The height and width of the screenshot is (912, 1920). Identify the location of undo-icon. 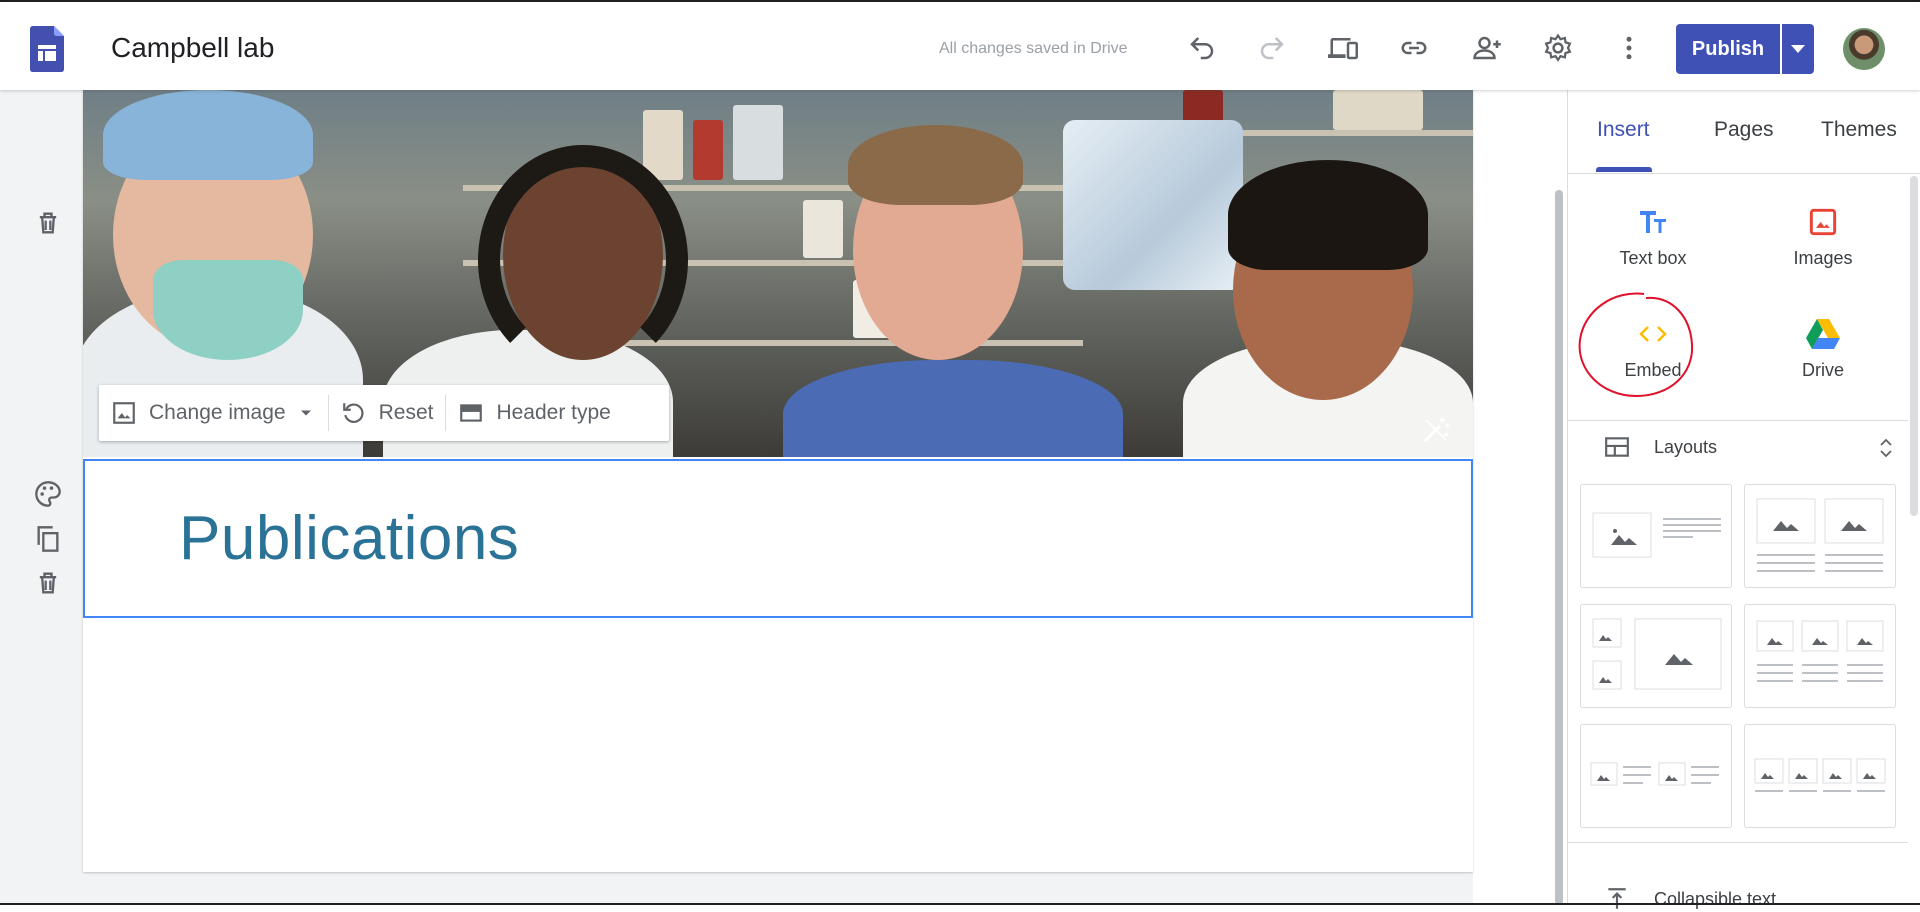
(1202, 48).